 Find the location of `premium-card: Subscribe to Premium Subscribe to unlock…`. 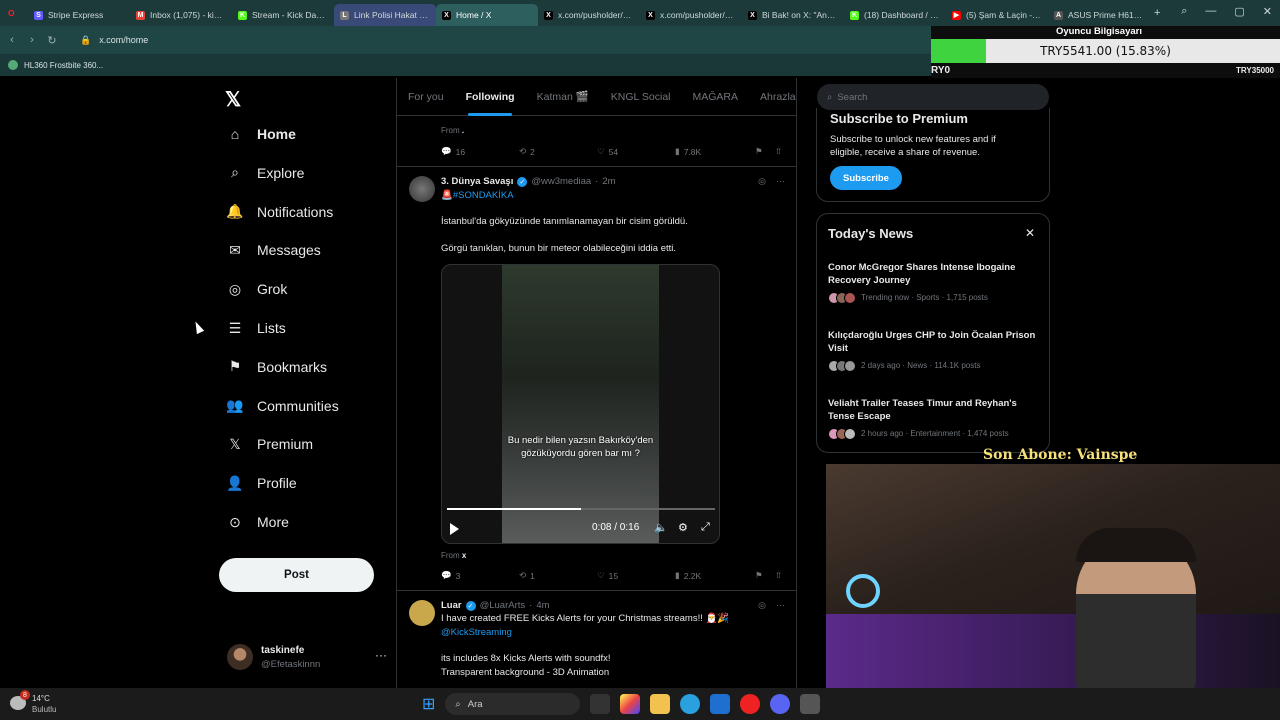

premium-card: Subscribe to Premium Subscribe to unlock… is located at coordinates (933, 155).